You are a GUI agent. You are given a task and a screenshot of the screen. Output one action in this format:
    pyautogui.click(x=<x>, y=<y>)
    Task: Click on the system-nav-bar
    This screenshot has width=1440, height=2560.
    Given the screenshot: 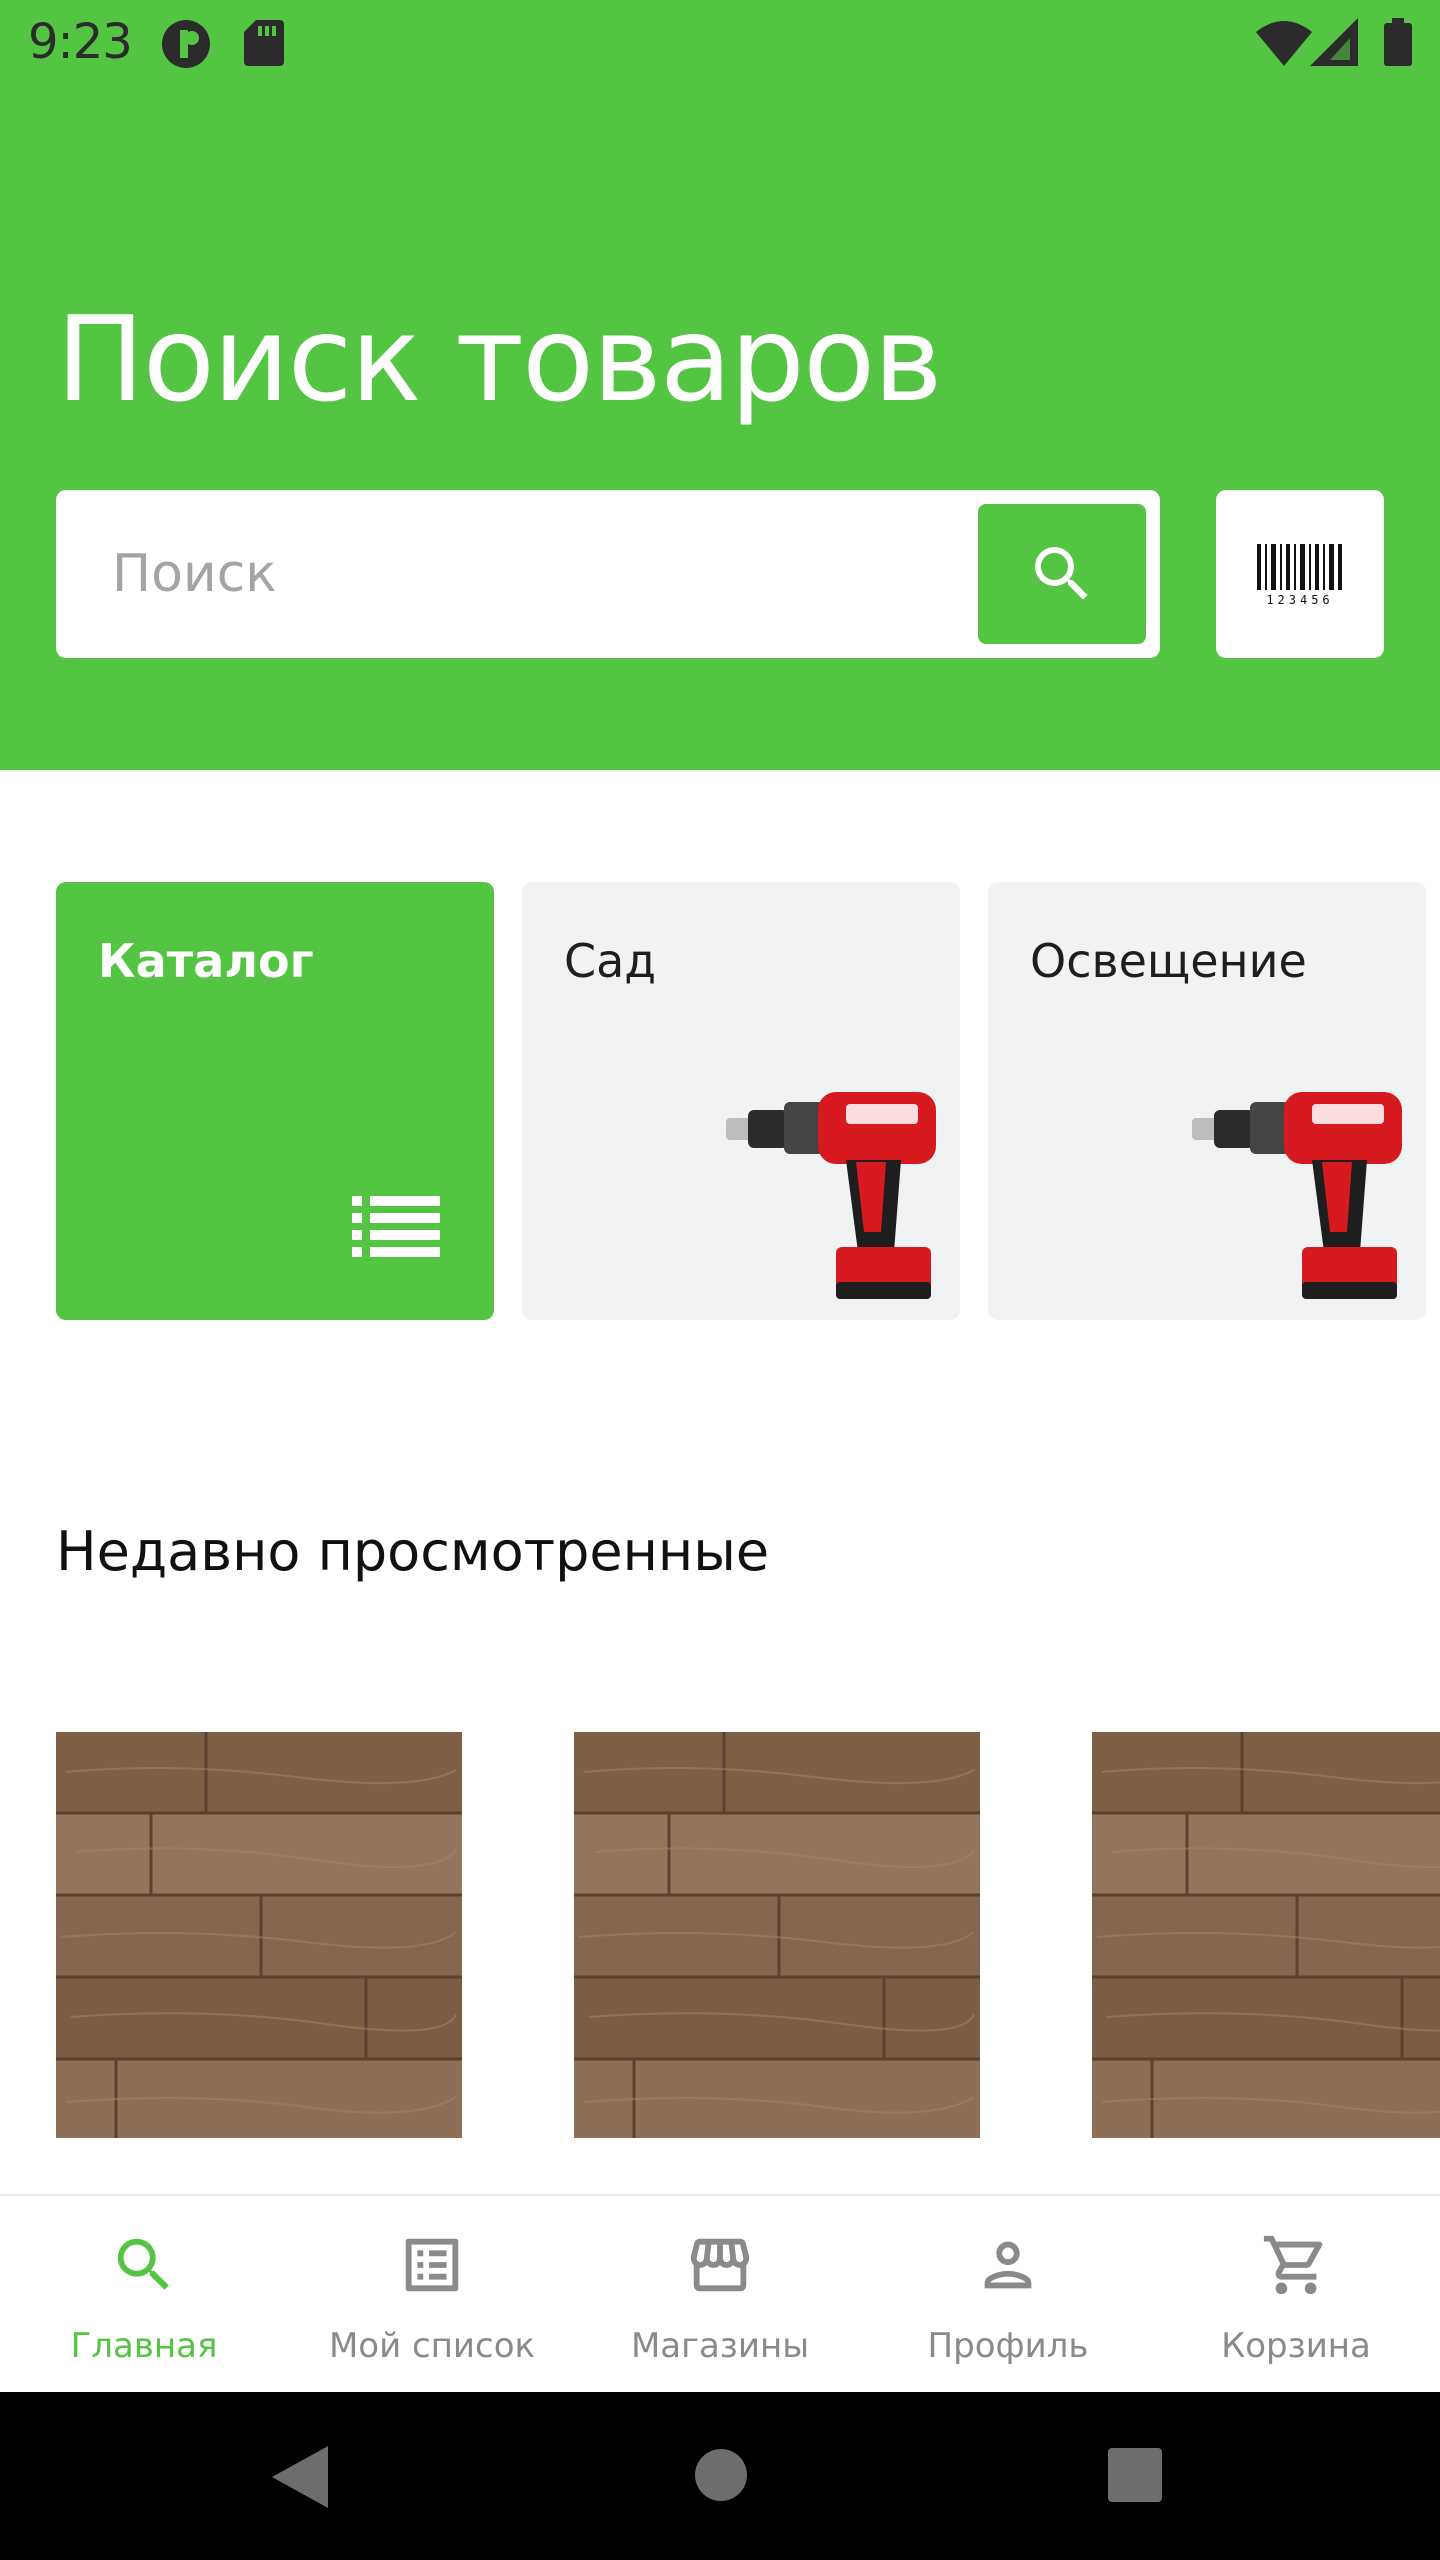 What is the action you would take?
    pyautogui.click(x=720, y=2476)
    